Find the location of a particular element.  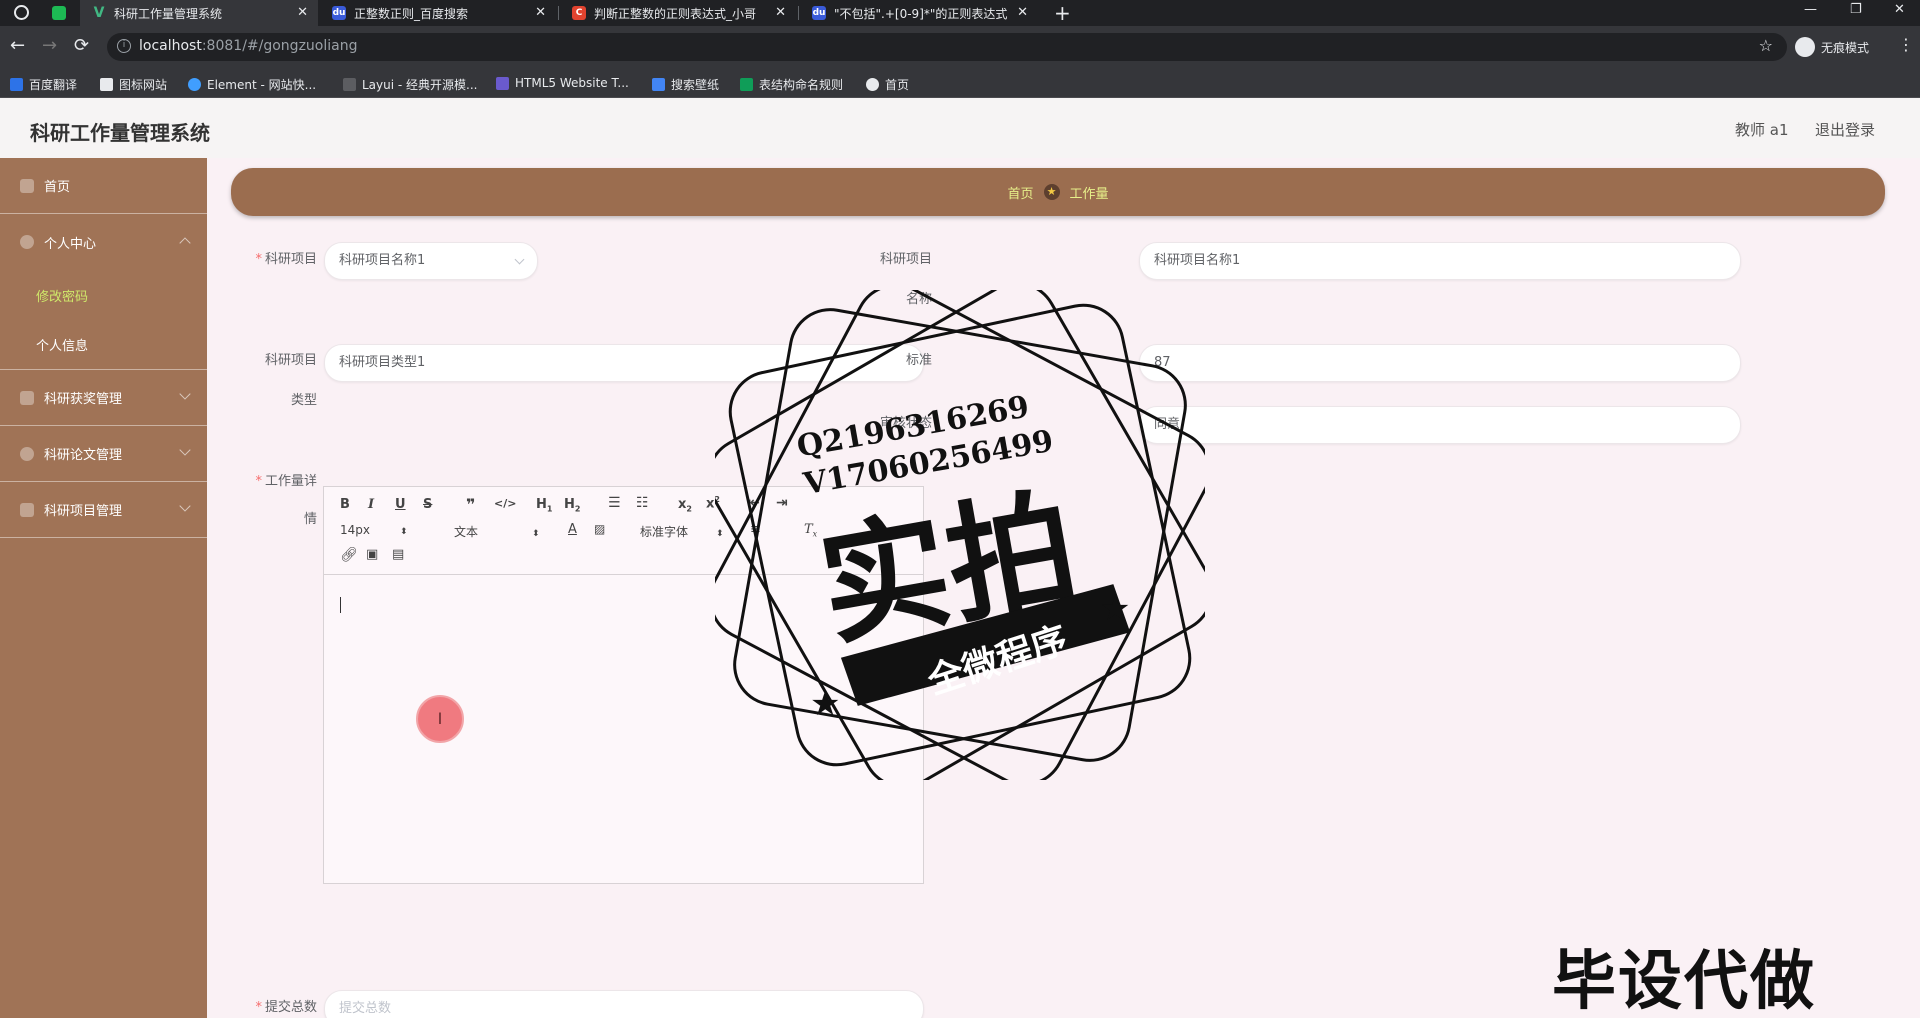

paper-icon is located at coordinates (27, 453).